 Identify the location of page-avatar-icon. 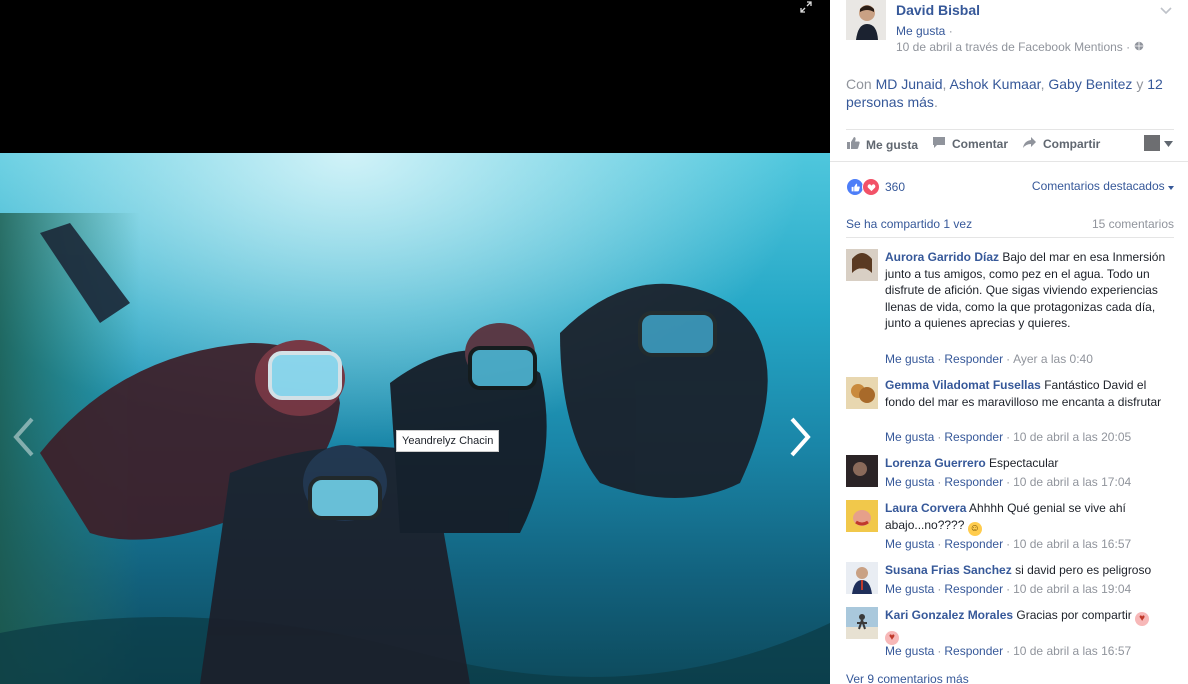
(1152, 143).